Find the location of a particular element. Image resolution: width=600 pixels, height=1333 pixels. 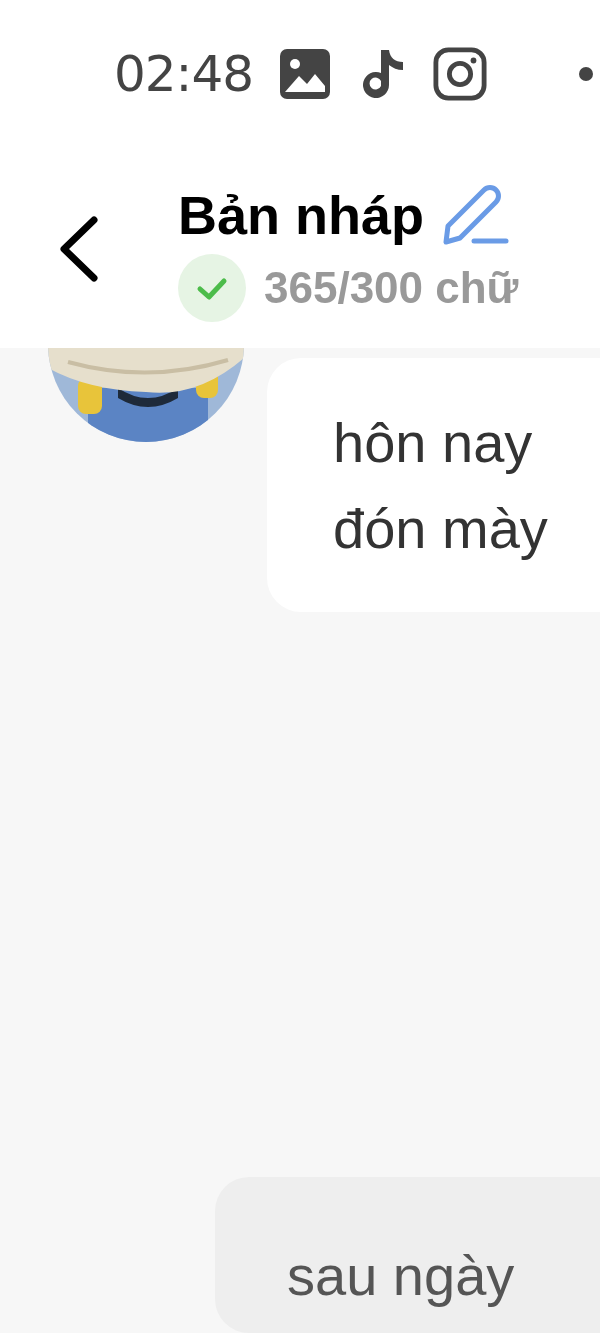

image-icon is located at coordinates (305, 74).